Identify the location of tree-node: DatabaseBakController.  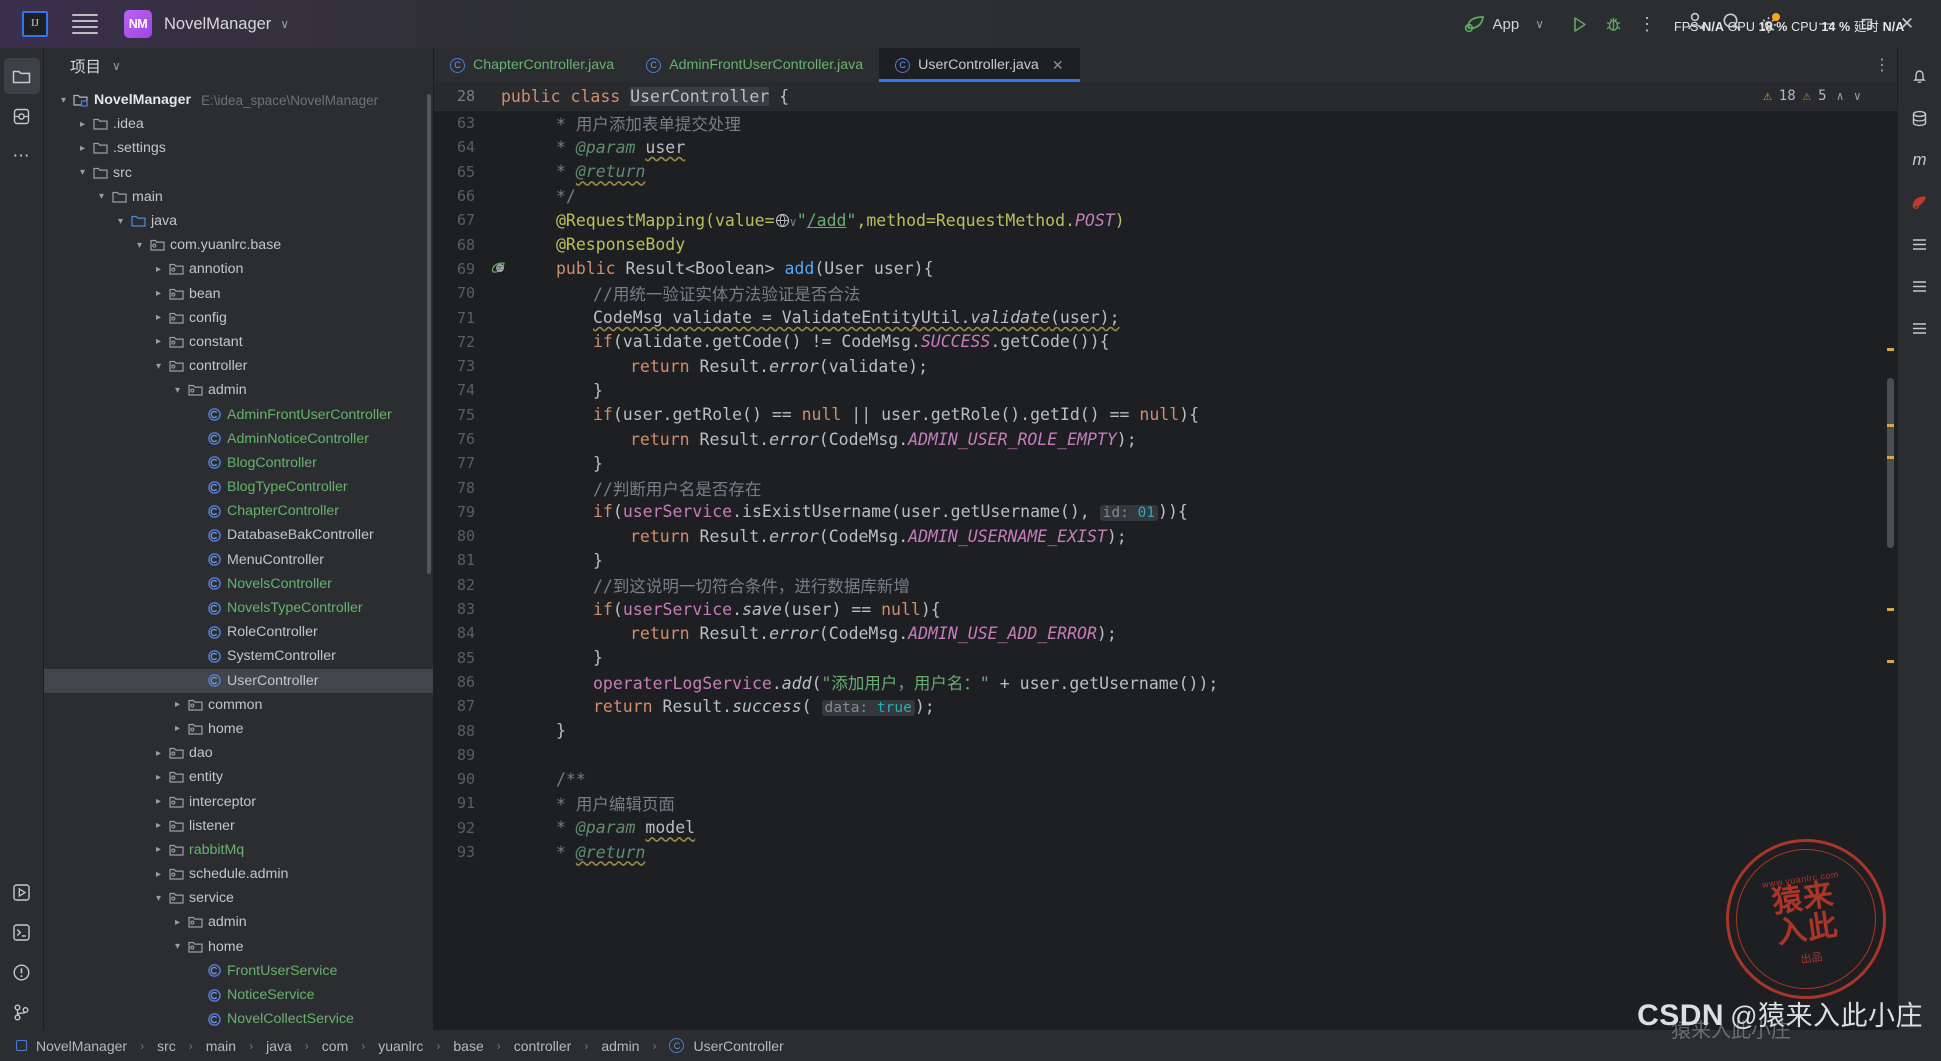
(238, 535).